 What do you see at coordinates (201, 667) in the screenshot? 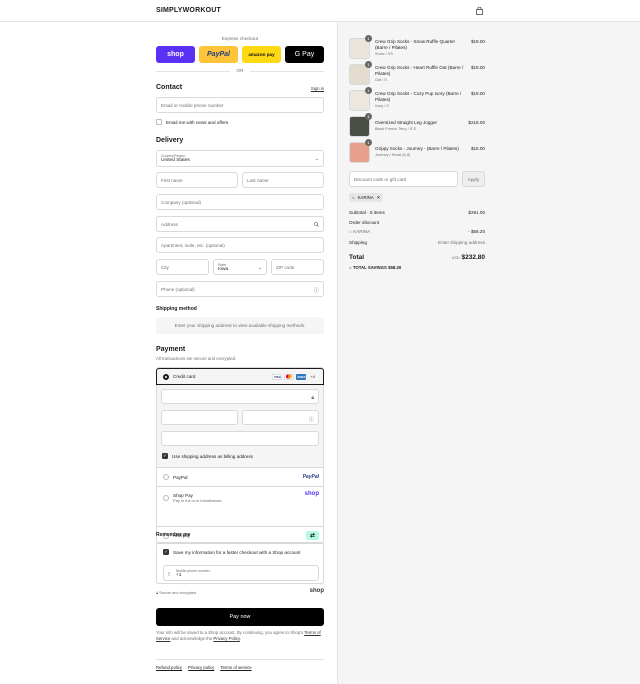
I see `privacy-policy-footer-link: Privacy policy` at bounding box center [201, 667].